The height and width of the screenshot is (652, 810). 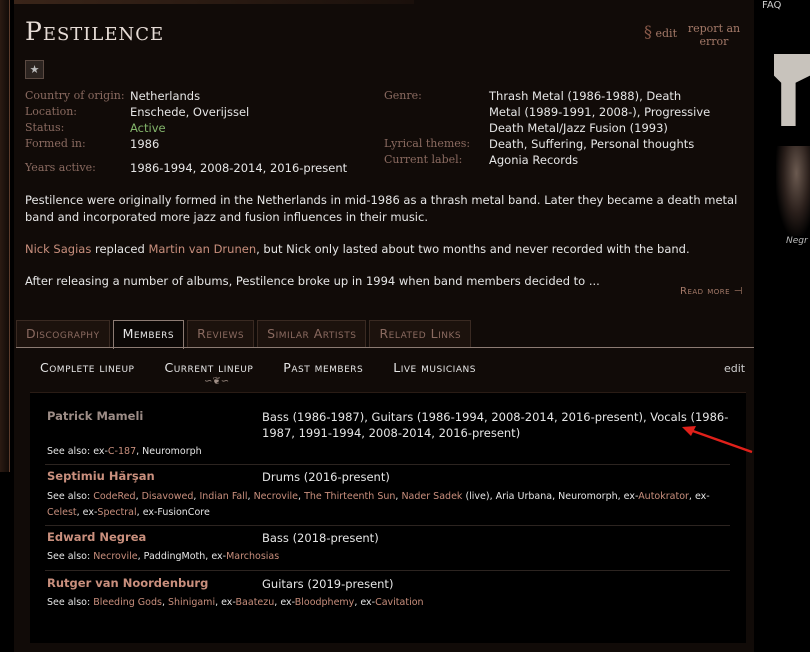 What do you see at coordinates (95, 416) in the screenshot?
I see `member-name: Patrick Mameli` at bounding box center [95, 416].